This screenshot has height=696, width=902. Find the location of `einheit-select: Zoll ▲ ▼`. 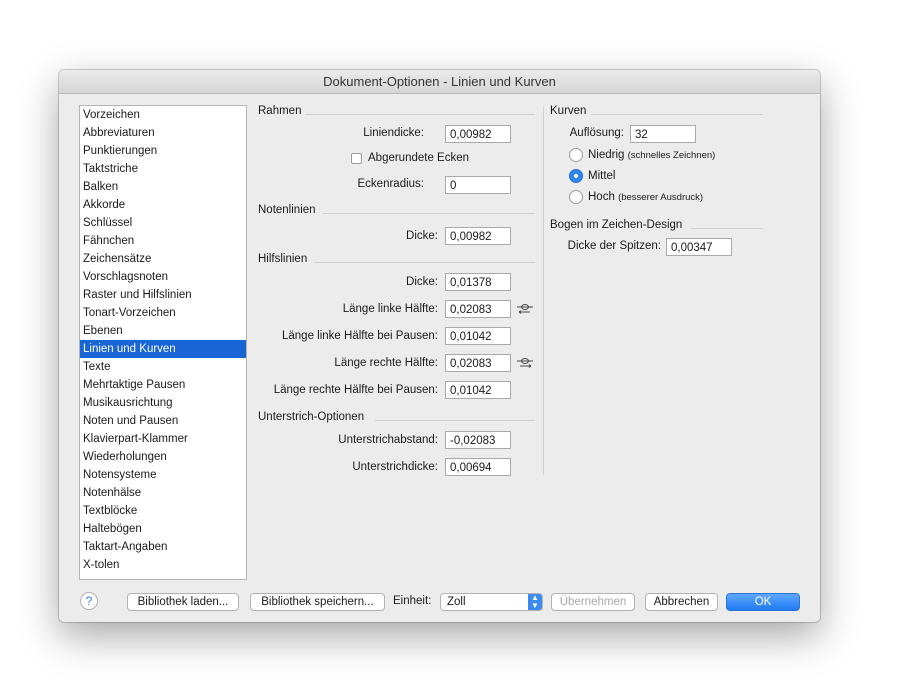

einheit-select: Zoll ▲ ▼ is located at coordinates (491, 602).